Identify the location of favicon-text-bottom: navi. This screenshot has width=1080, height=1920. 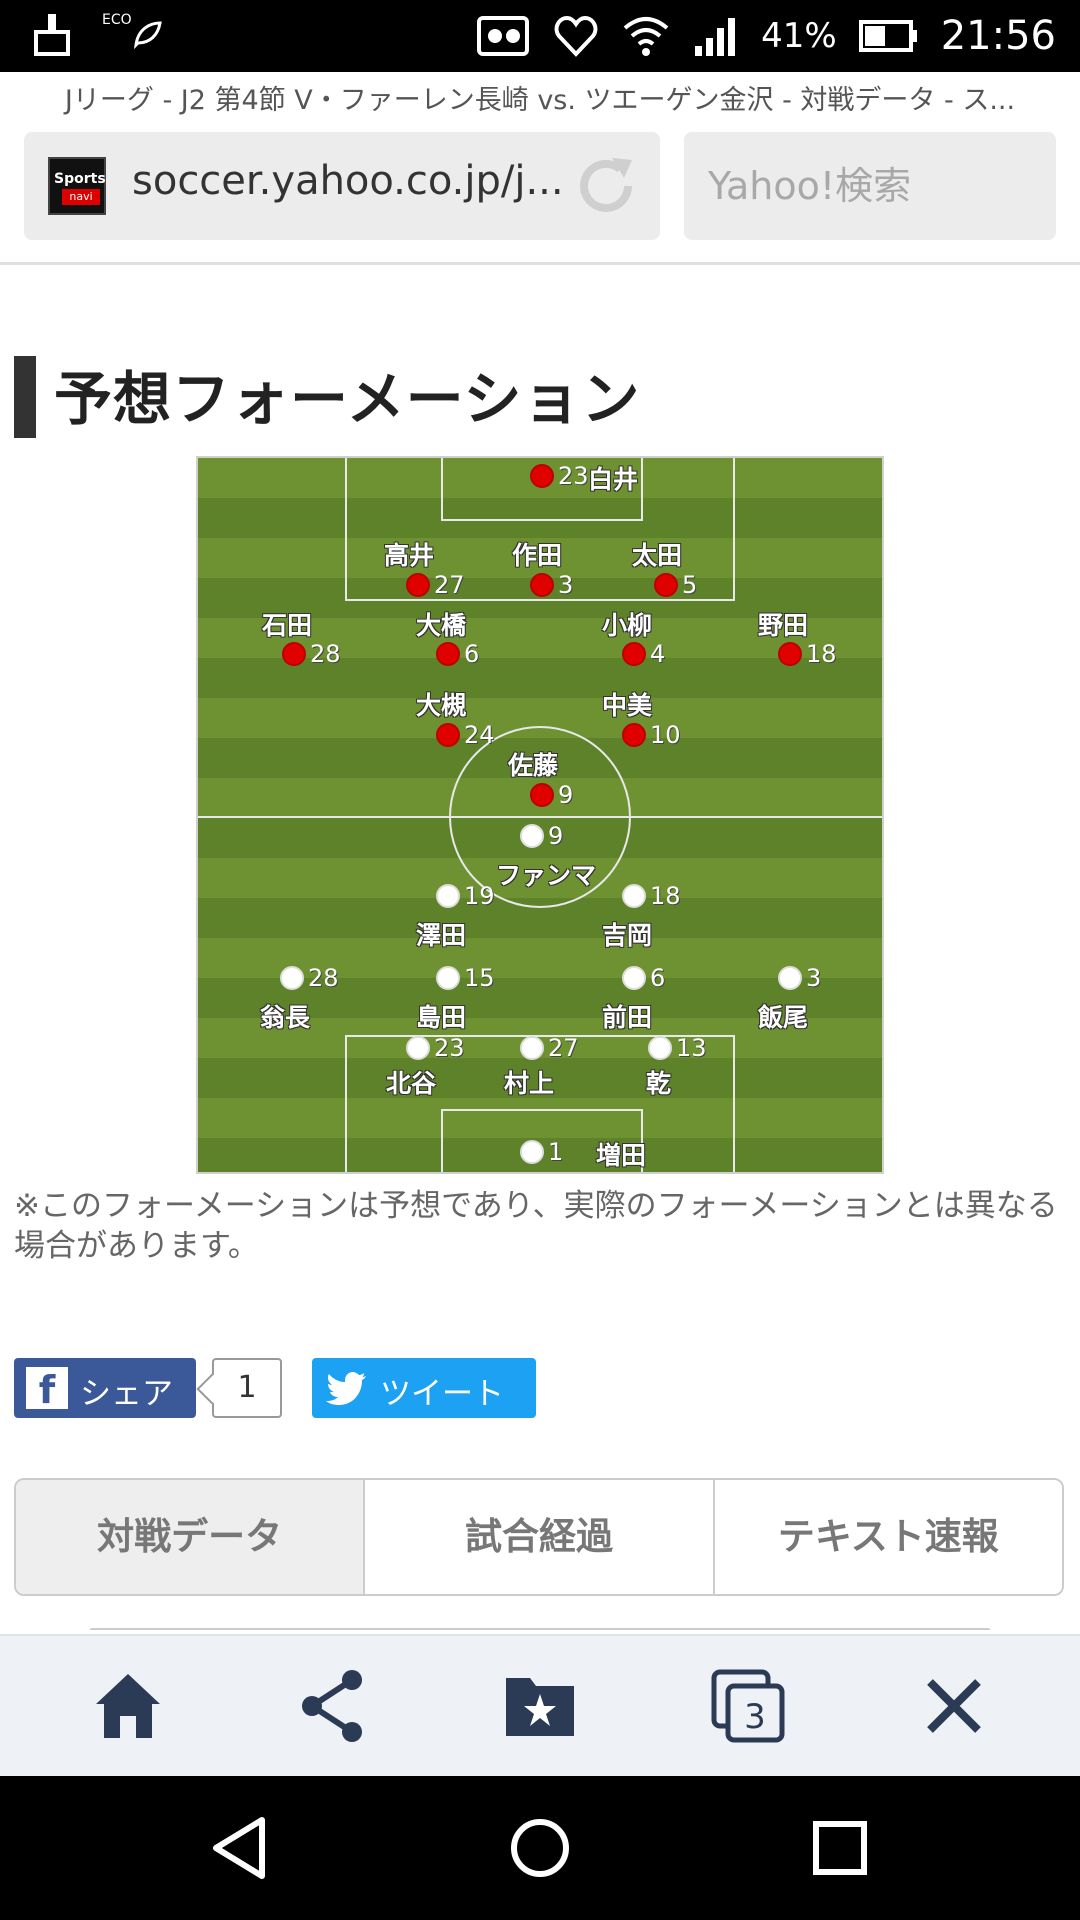
(81, 197).